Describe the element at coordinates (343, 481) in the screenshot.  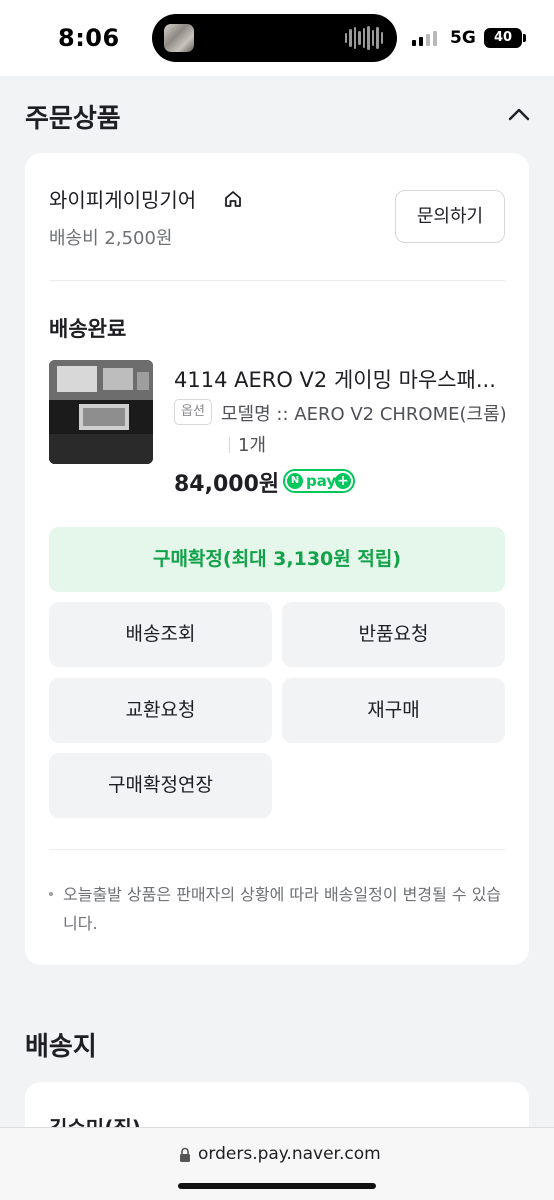
I see `plus-icon: +` at that location.